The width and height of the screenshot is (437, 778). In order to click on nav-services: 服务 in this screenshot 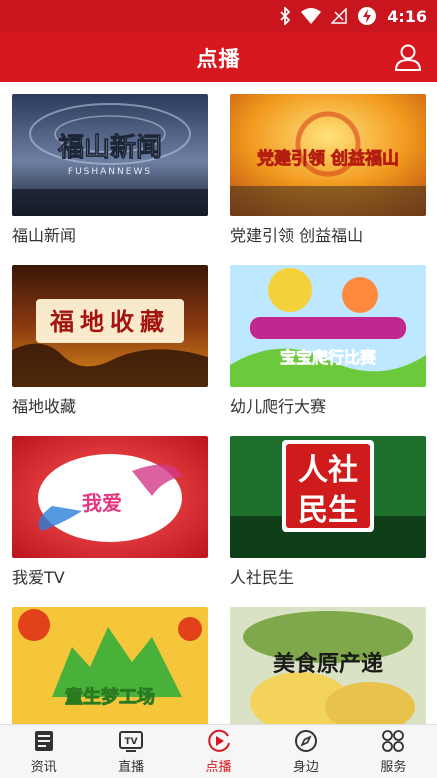, I will do `click(393, 751)`.